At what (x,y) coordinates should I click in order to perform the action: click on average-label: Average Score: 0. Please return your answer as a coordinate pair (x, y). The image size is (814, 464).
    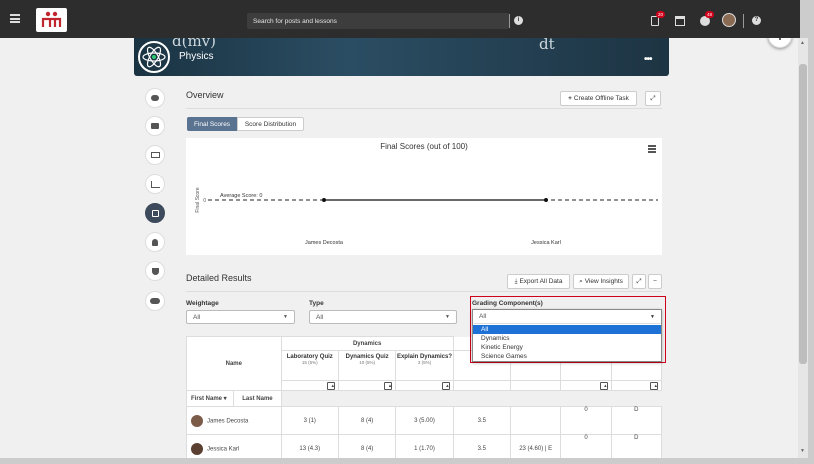
    Looking at the image, I should click on (241, 196).